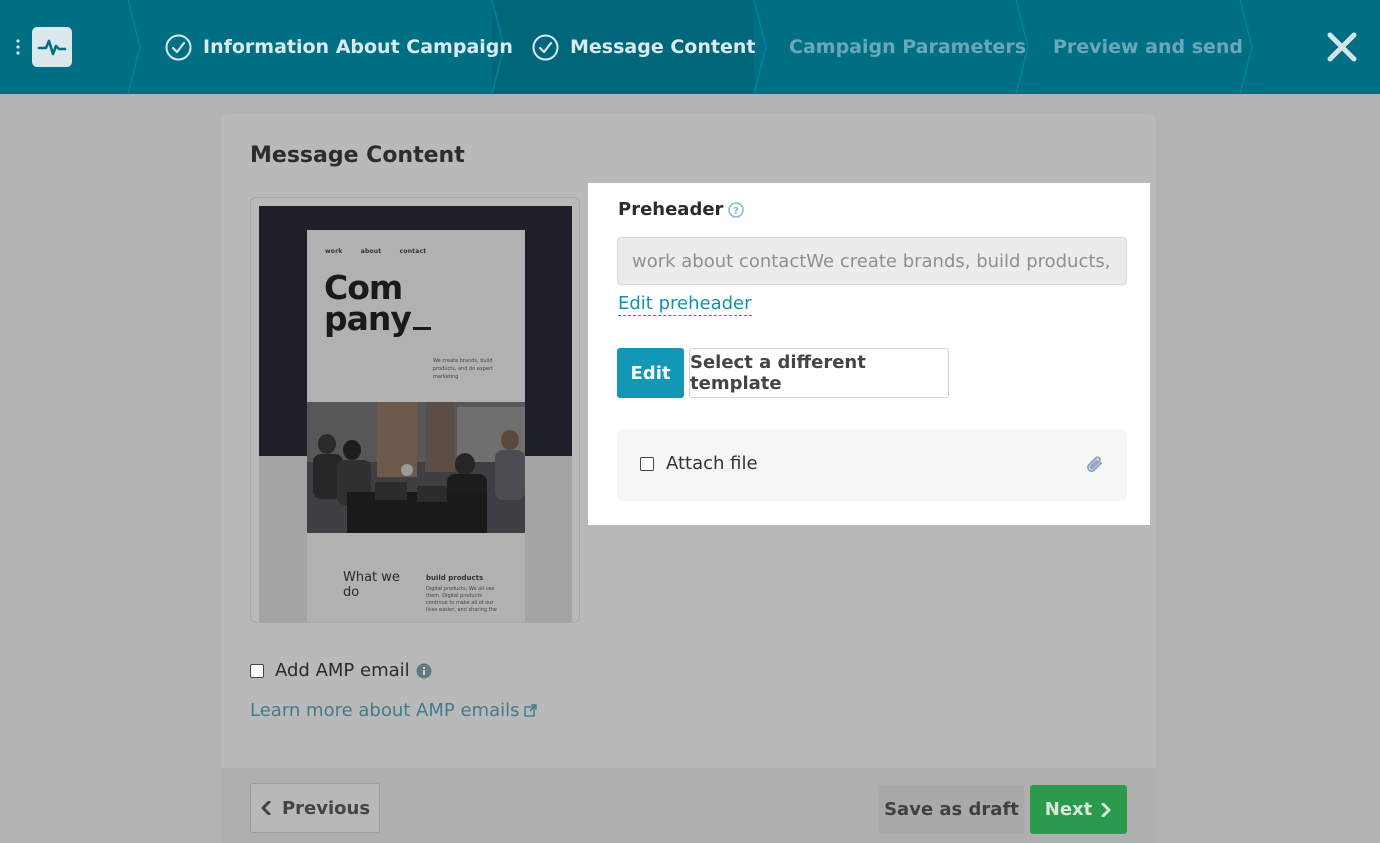 This screenshot has height=843, width=1380. What do you see at coordinates (685, 304) in the screenshot?
I see `edit-preheader-link: Edit preheader` at bounding box center [685, 304].